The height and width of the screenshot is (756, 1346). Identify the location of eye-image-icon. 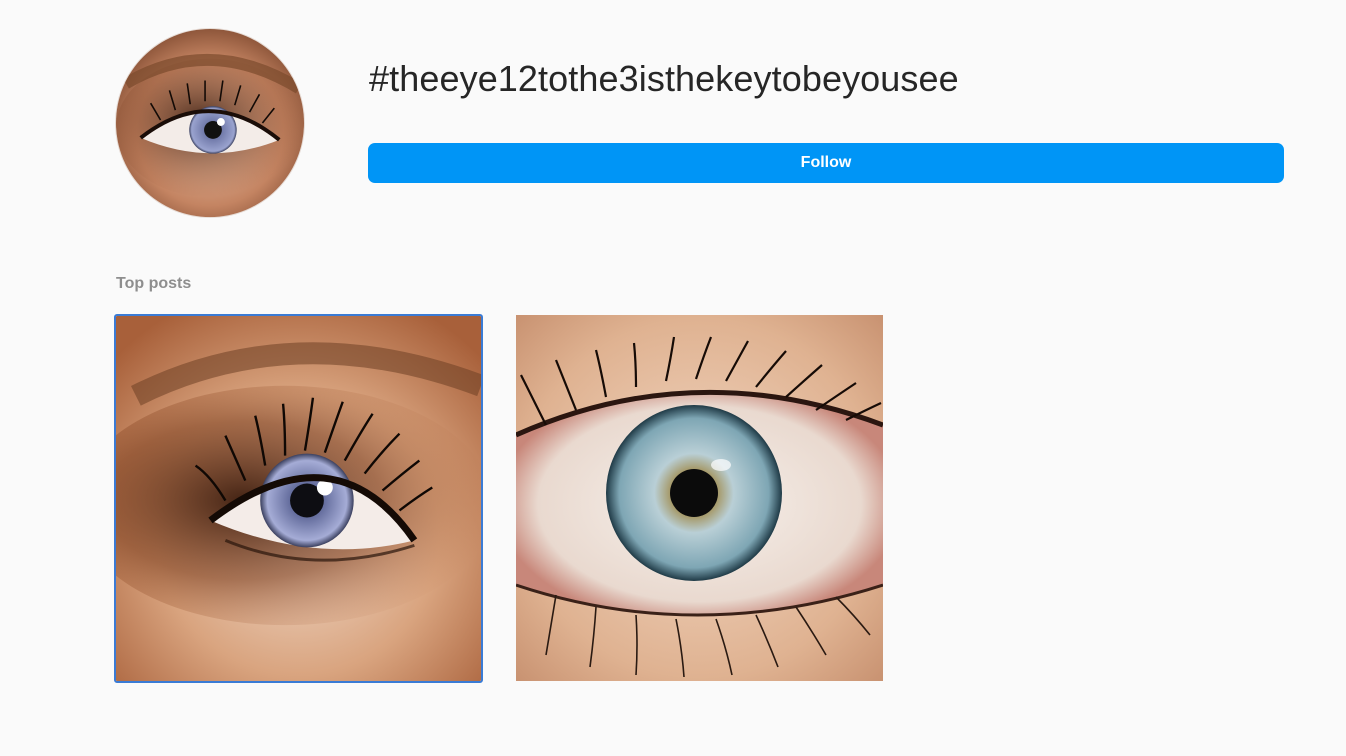
(210, 123).